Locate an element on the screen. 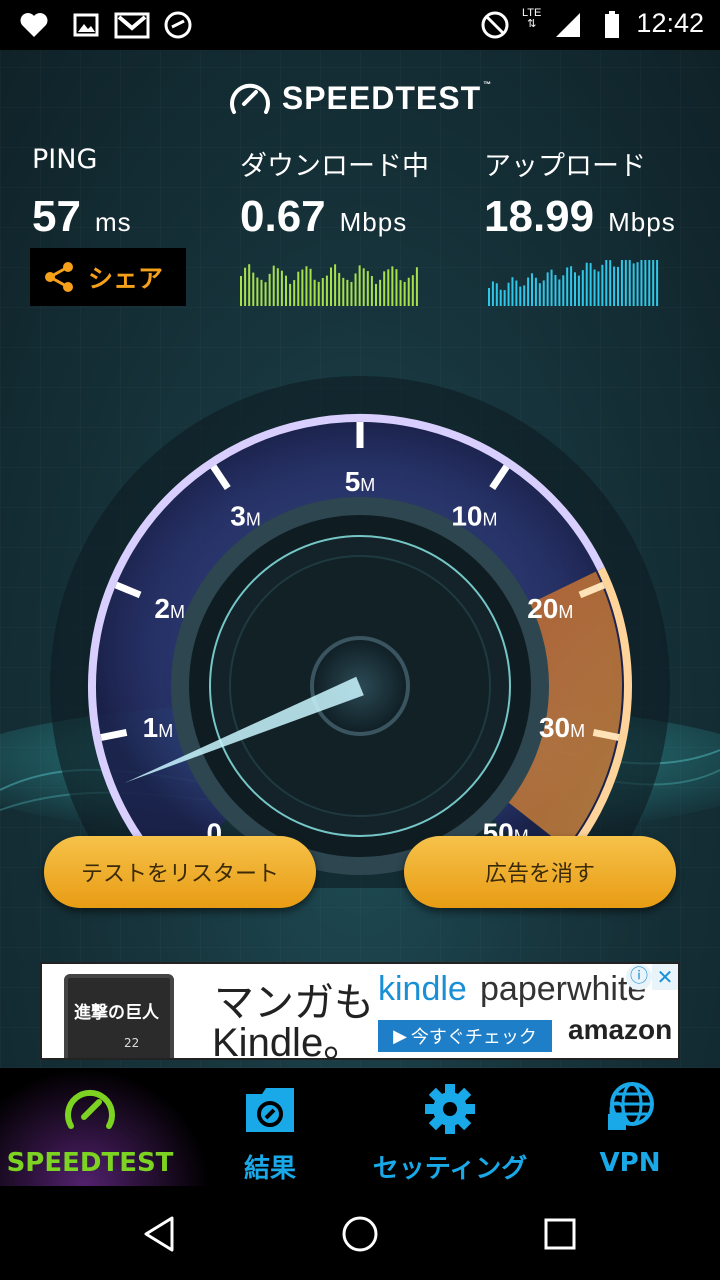 This screenshot has width=720, height=1280. restart-test-button: テストをリスタート is located at coordinates (180, 872).